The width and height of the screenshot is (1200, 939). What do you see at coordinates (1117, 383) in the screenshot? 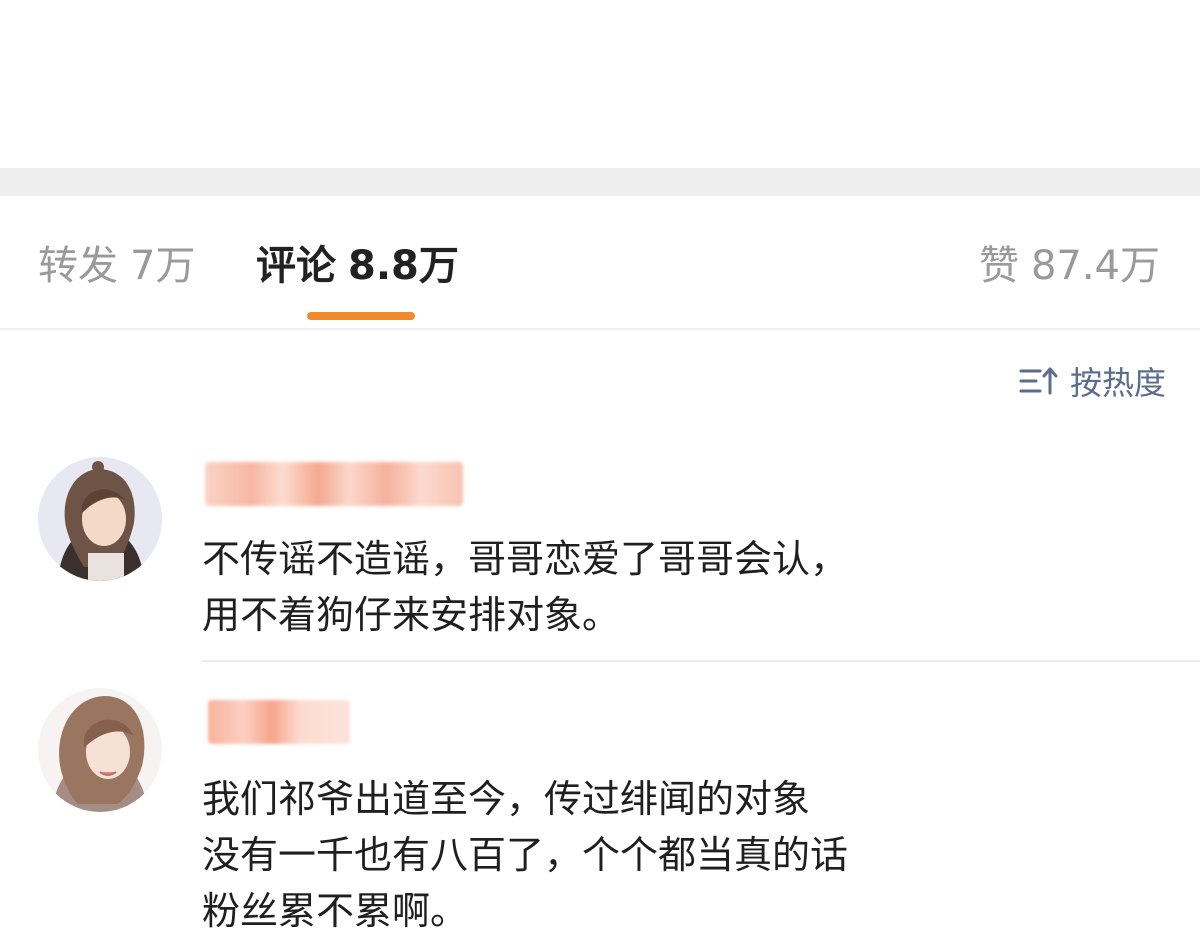
I see `sort-label: 按热度` at bounding box center [1117, 383].